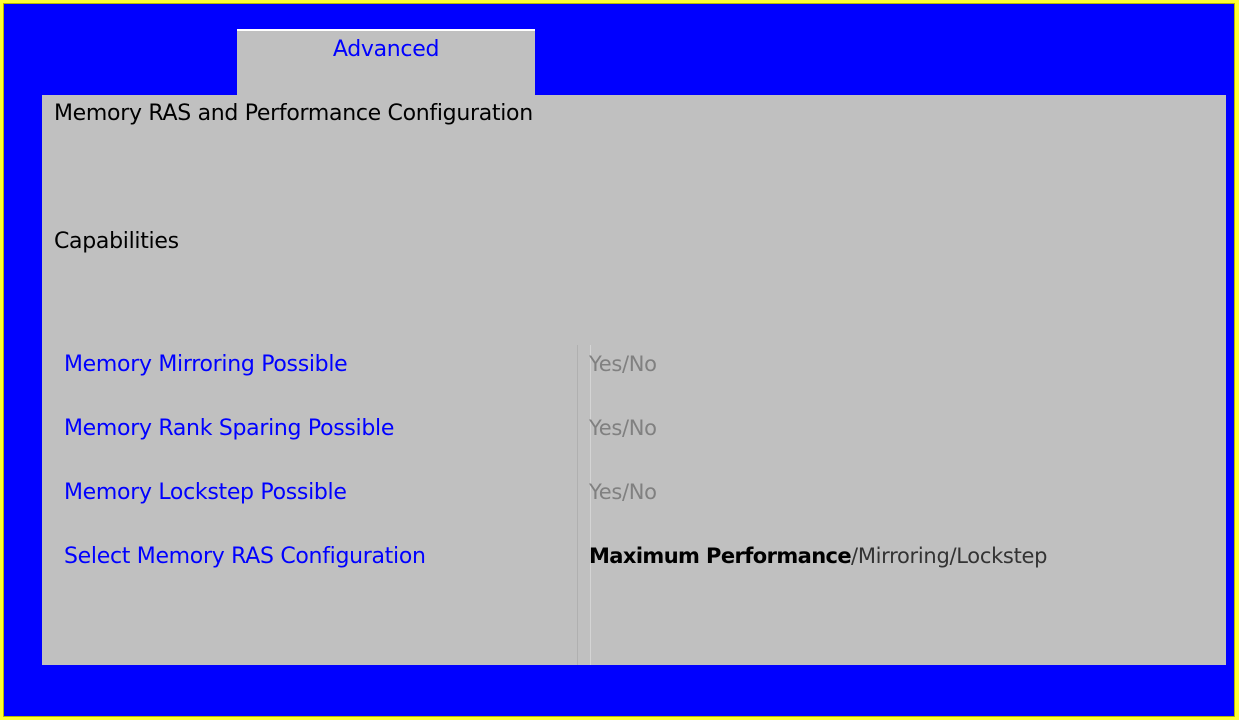 The height and width of the screenshot is (720, 1239). I want to click on tab-advanced-label: Advanced, so click(386, 49).